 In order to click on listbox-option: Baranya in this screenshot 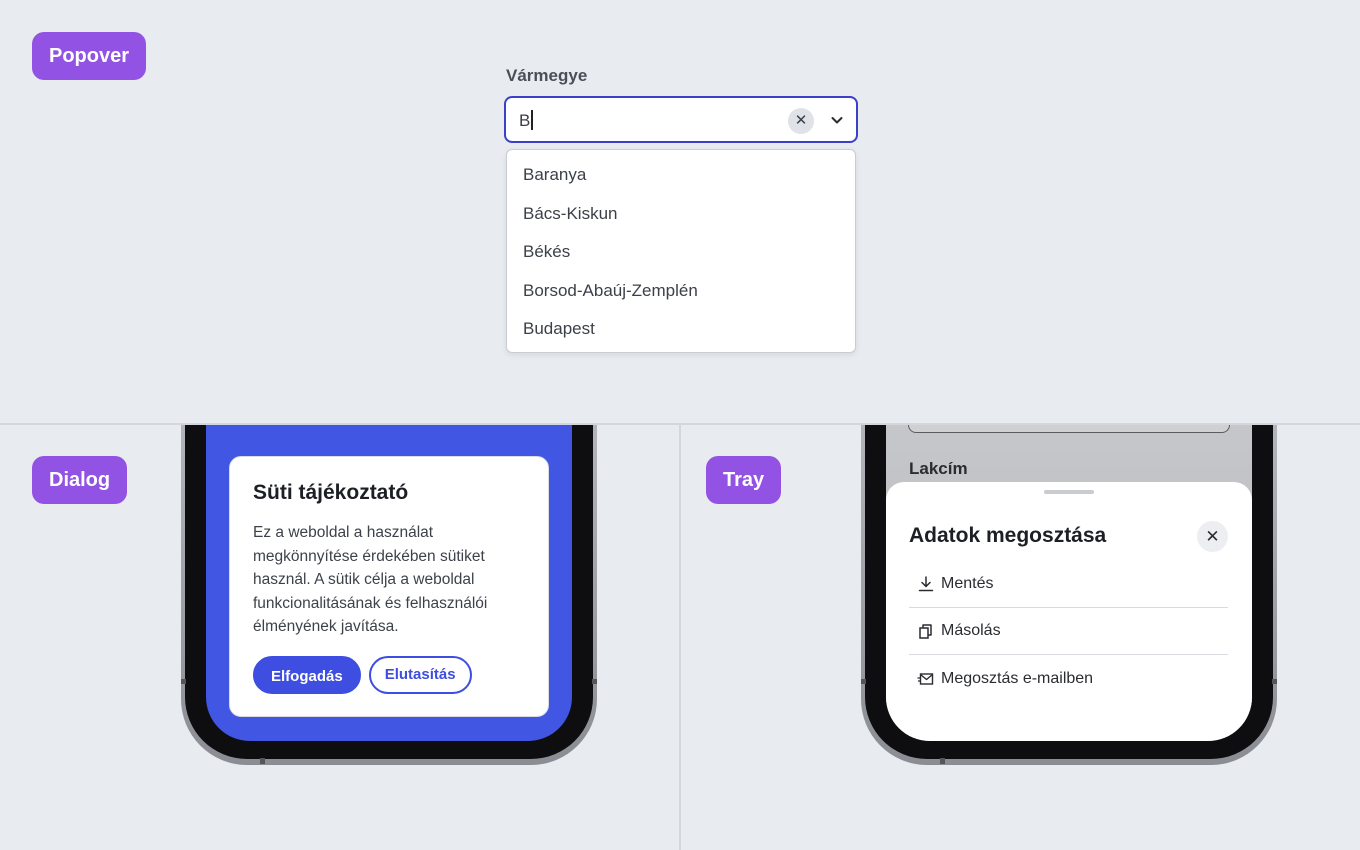, I will do `click(681, 175)`.